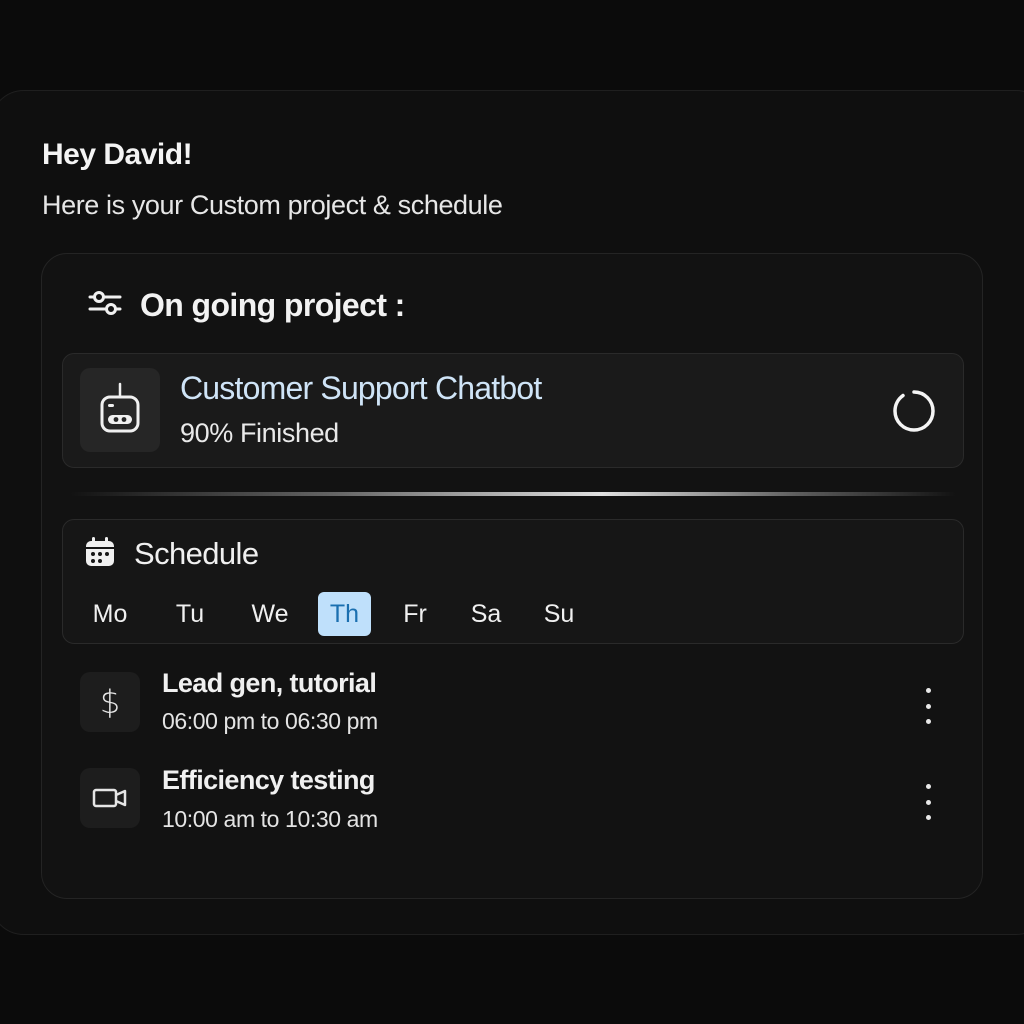  Describe the element at coordinates (269, 683) in the screenshot. I see `event-title: Lead gen, tutorial` at that location.